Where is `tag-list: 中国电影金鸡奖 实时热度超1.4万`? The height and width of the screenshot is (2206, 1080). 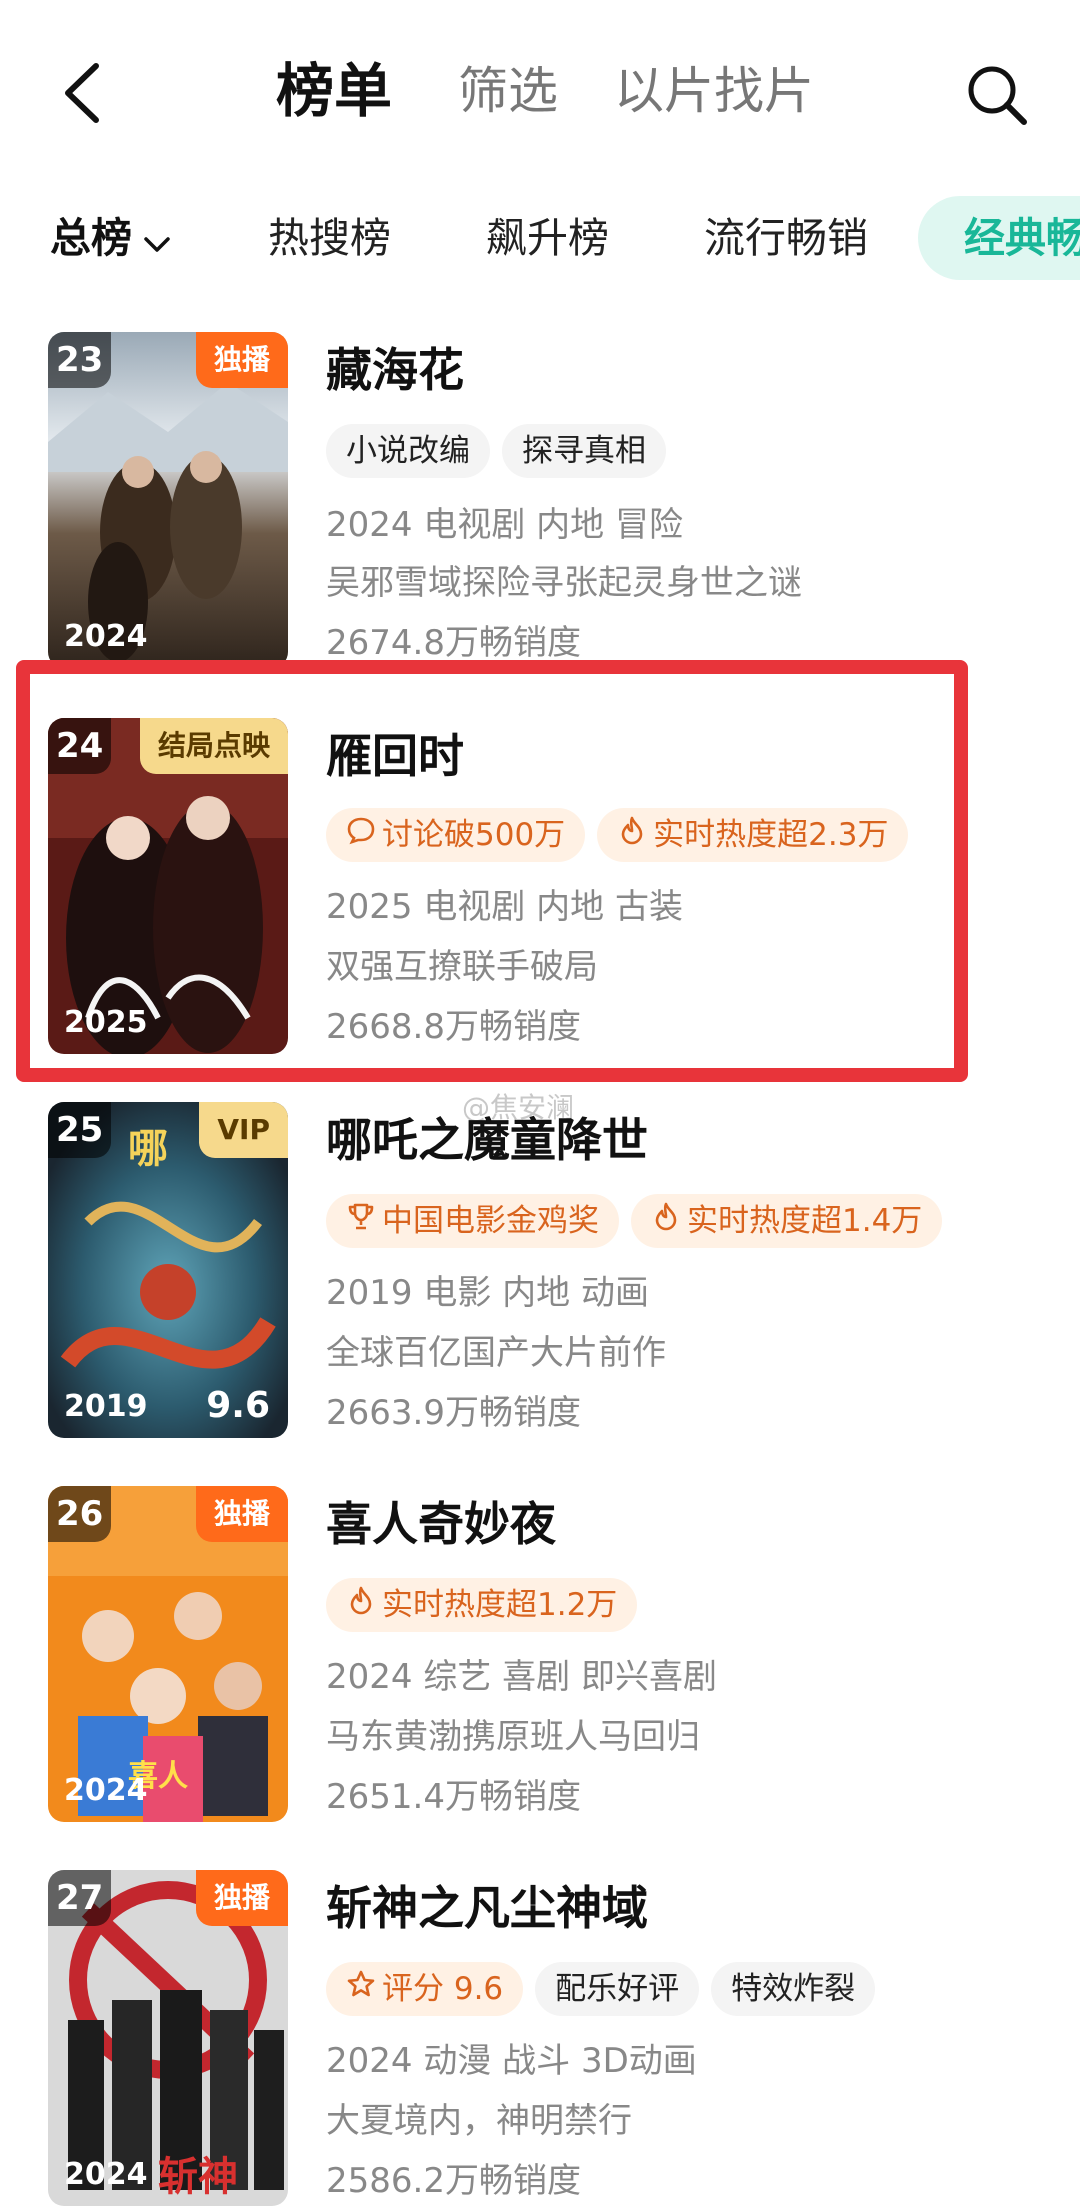
tag-list: 中国电影金鸡奖 实时热度超1.4万 is located at coordinates (640, 1221).